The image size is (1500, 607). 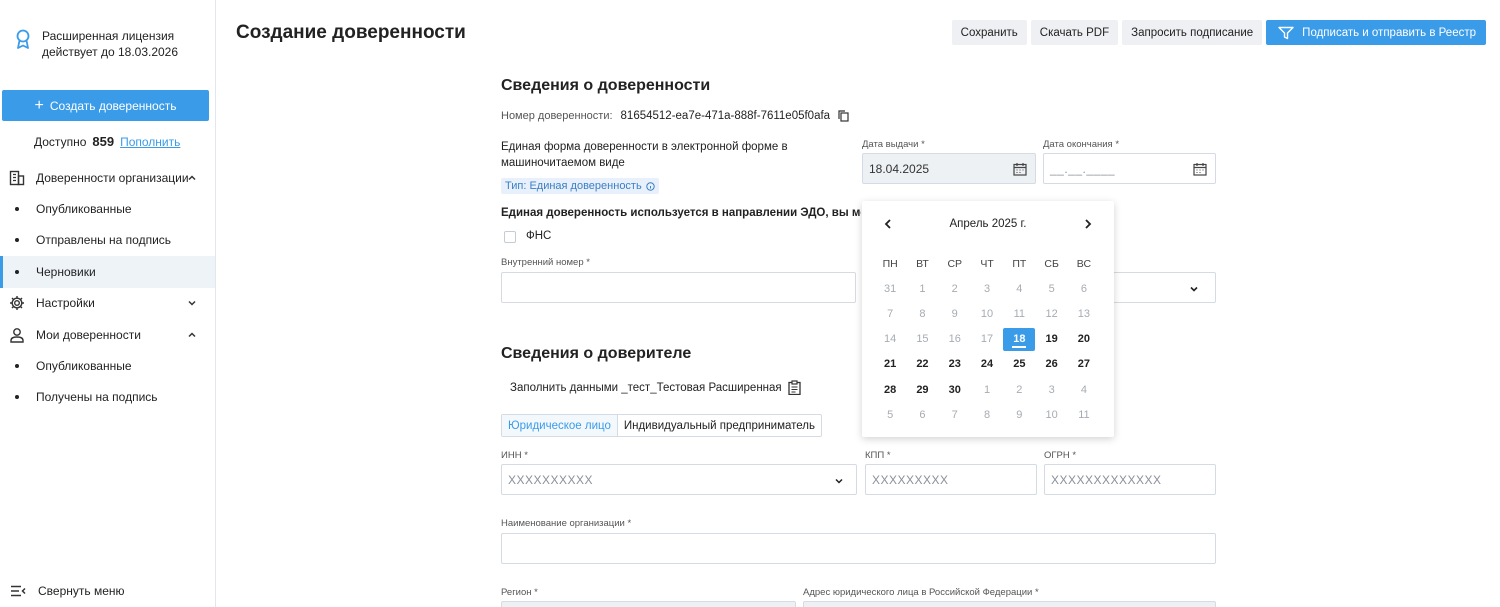 What do you see at coordinates (893, 144) in the screenshot?
I see `issue-date-label: Дата выдачи *` at bounding box center [893, 144].